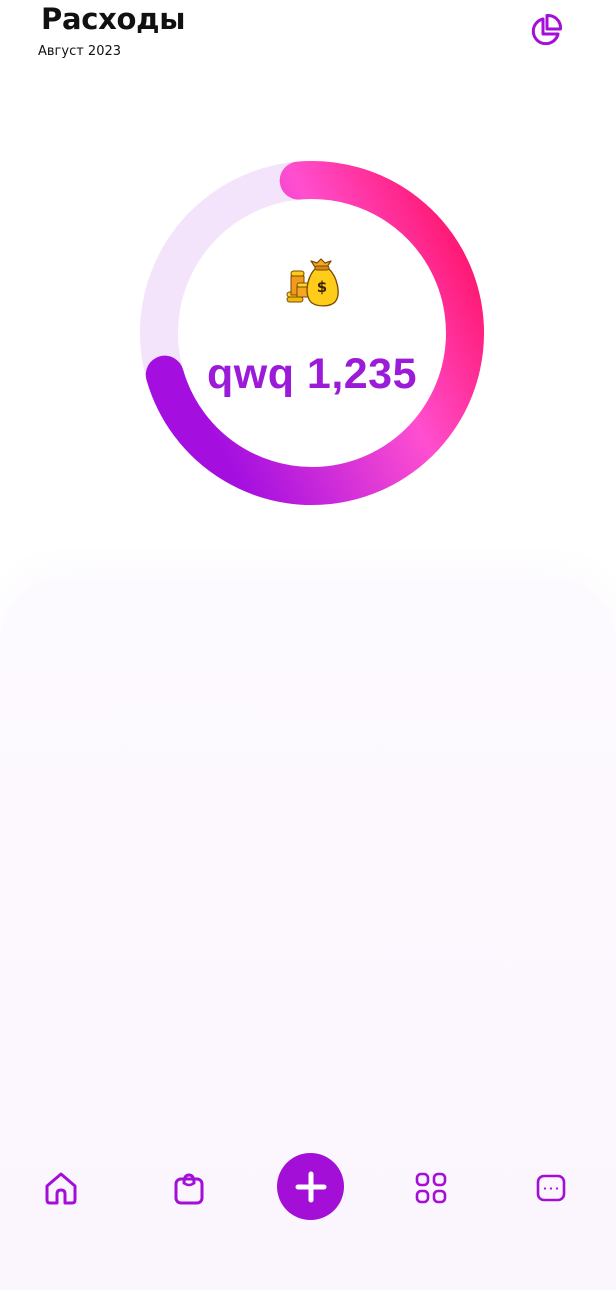  I want to click on more-icon, so click(551, 1188).